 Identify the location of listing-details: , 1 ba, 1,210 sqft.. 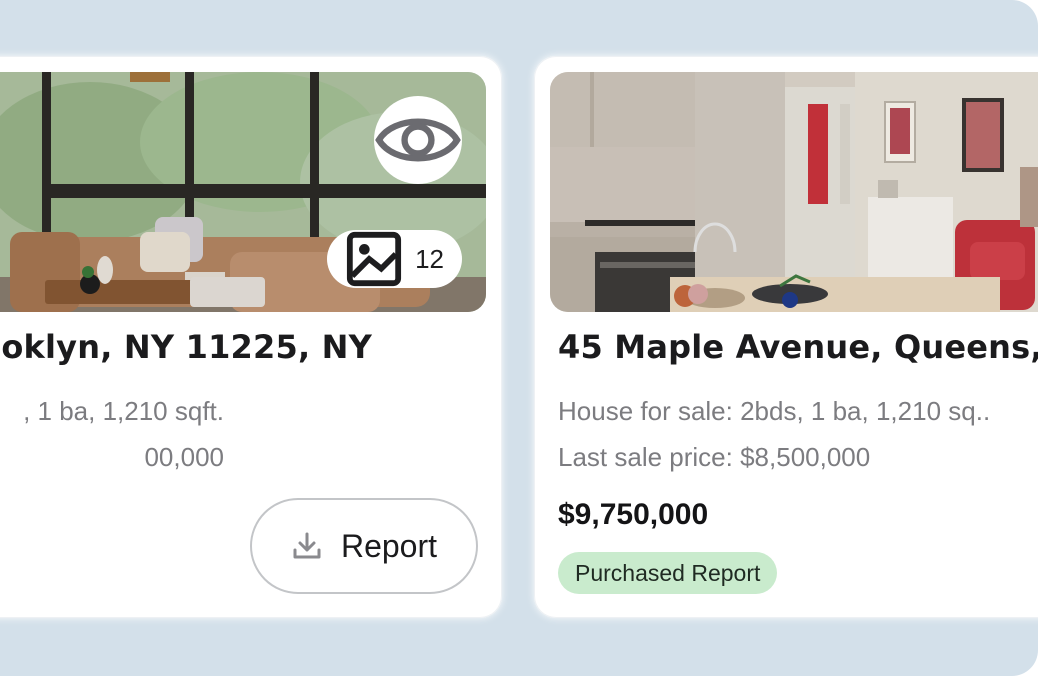
(123, 411).